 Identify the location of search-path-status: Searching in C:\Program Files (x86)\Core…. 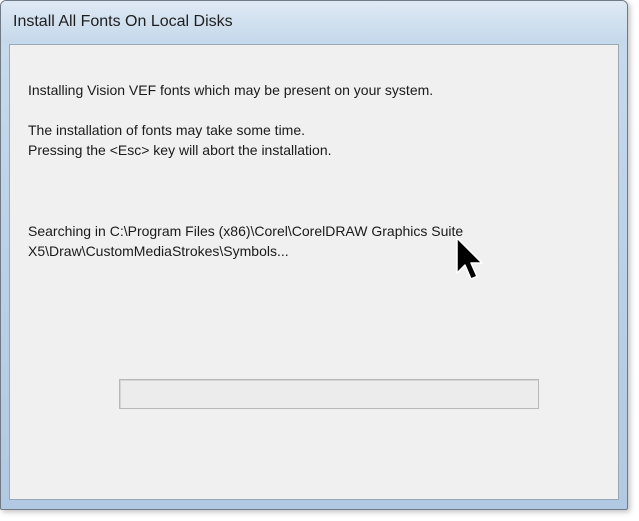
(246, 241).